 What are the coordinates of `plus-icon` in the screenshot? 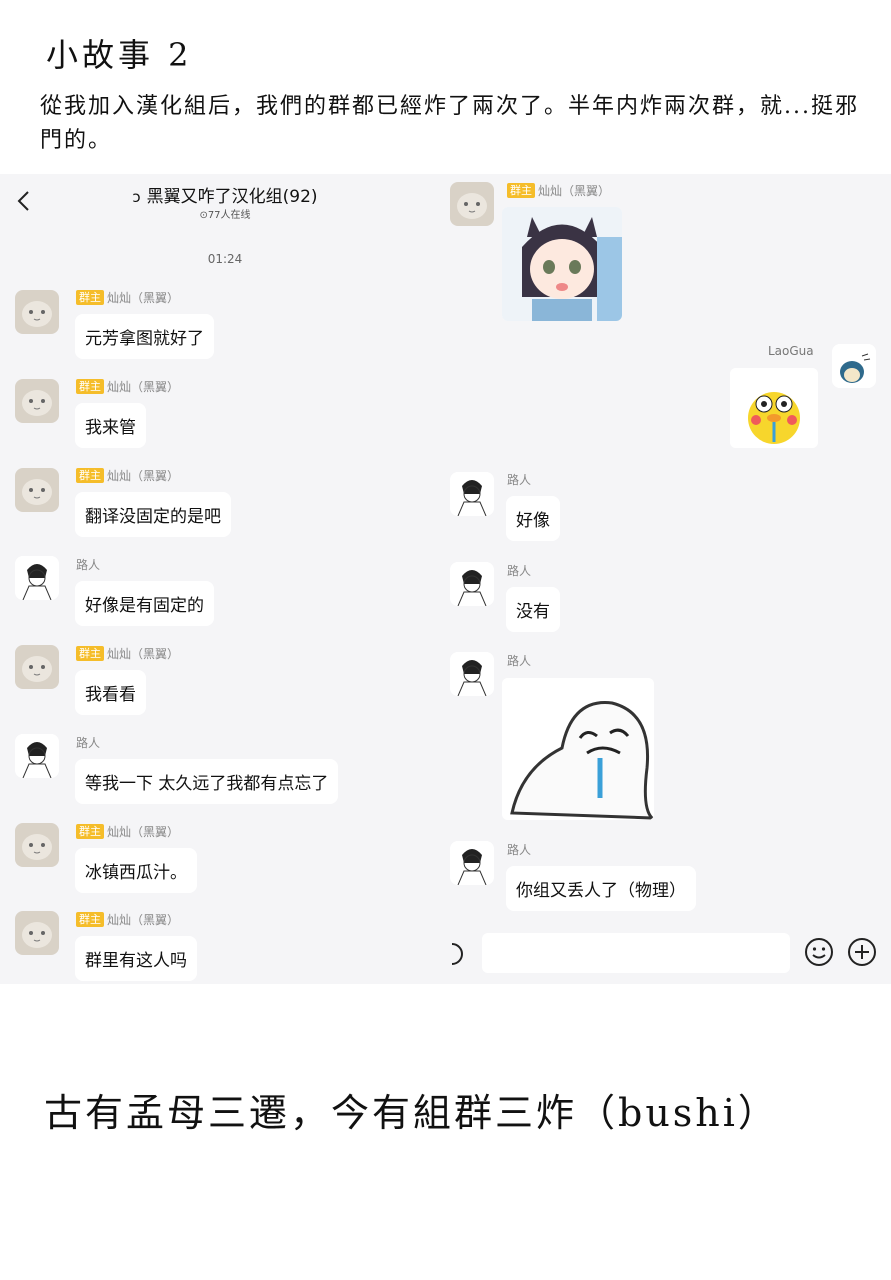 It's located at (862, 952).